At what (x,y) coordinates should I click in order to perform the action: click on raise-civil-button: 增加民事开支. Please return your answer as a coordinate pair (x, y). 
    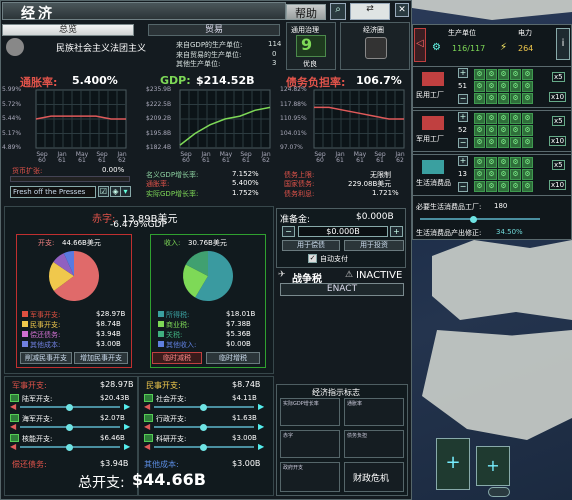
    Looking at the image, I should click on (101, 358).